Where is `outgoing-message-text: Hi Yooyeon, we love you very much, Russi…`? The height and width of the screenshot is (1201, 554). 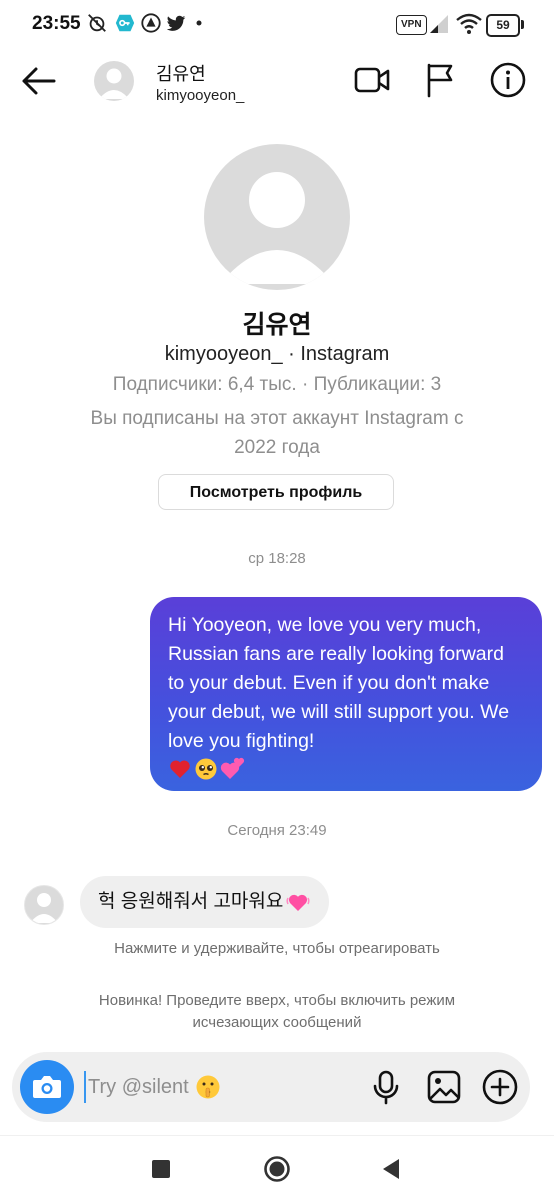
outgoing-message-text: Hi Yooyeon, we love you very much, Russi… is located at coordinates (339, 683).